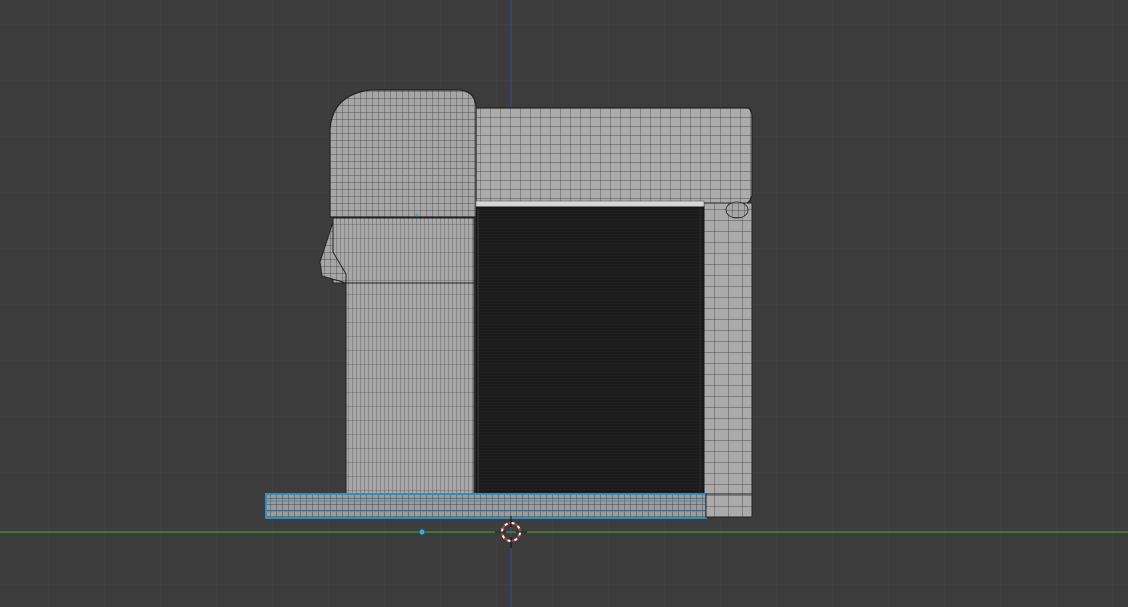  I want to click on reservoir-neck, so click(403, 250).